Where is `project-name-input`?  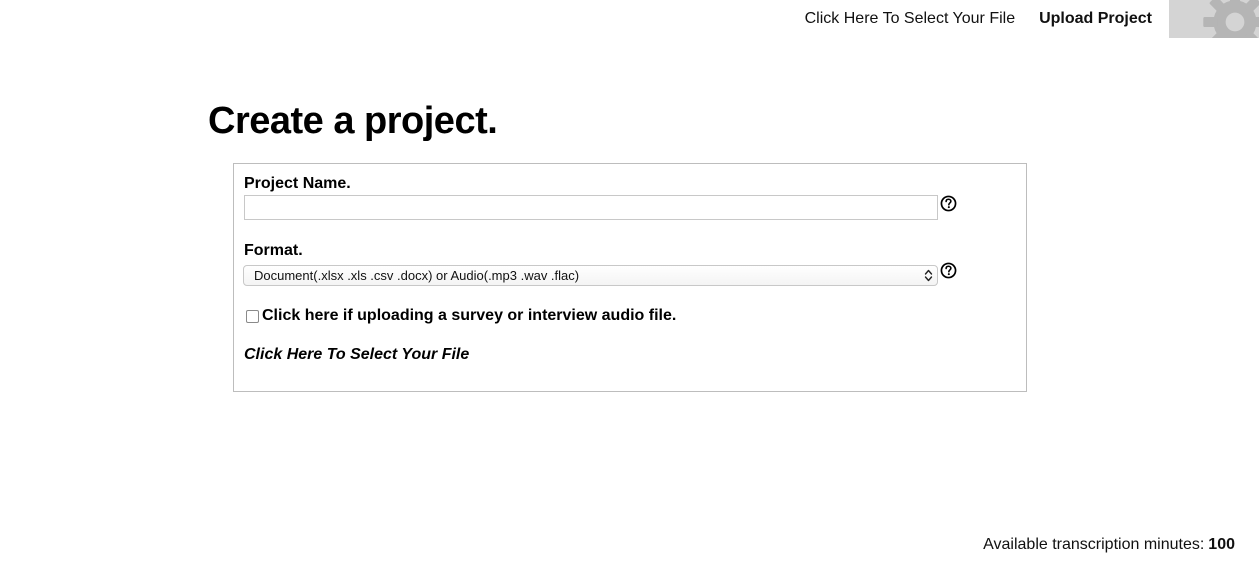
project-name-input is located at coordinates (591, 207).